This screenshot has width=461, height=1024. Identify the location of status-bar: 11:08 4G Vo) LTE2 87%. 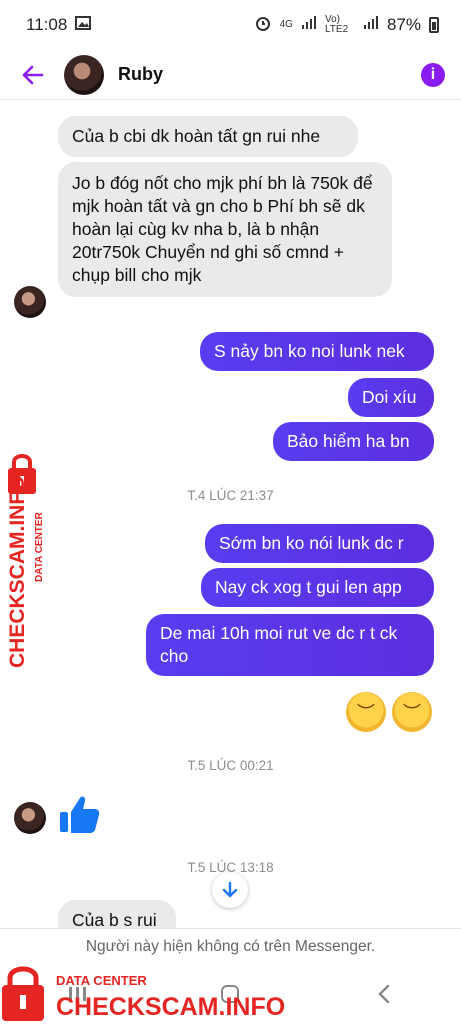
(230, 25).